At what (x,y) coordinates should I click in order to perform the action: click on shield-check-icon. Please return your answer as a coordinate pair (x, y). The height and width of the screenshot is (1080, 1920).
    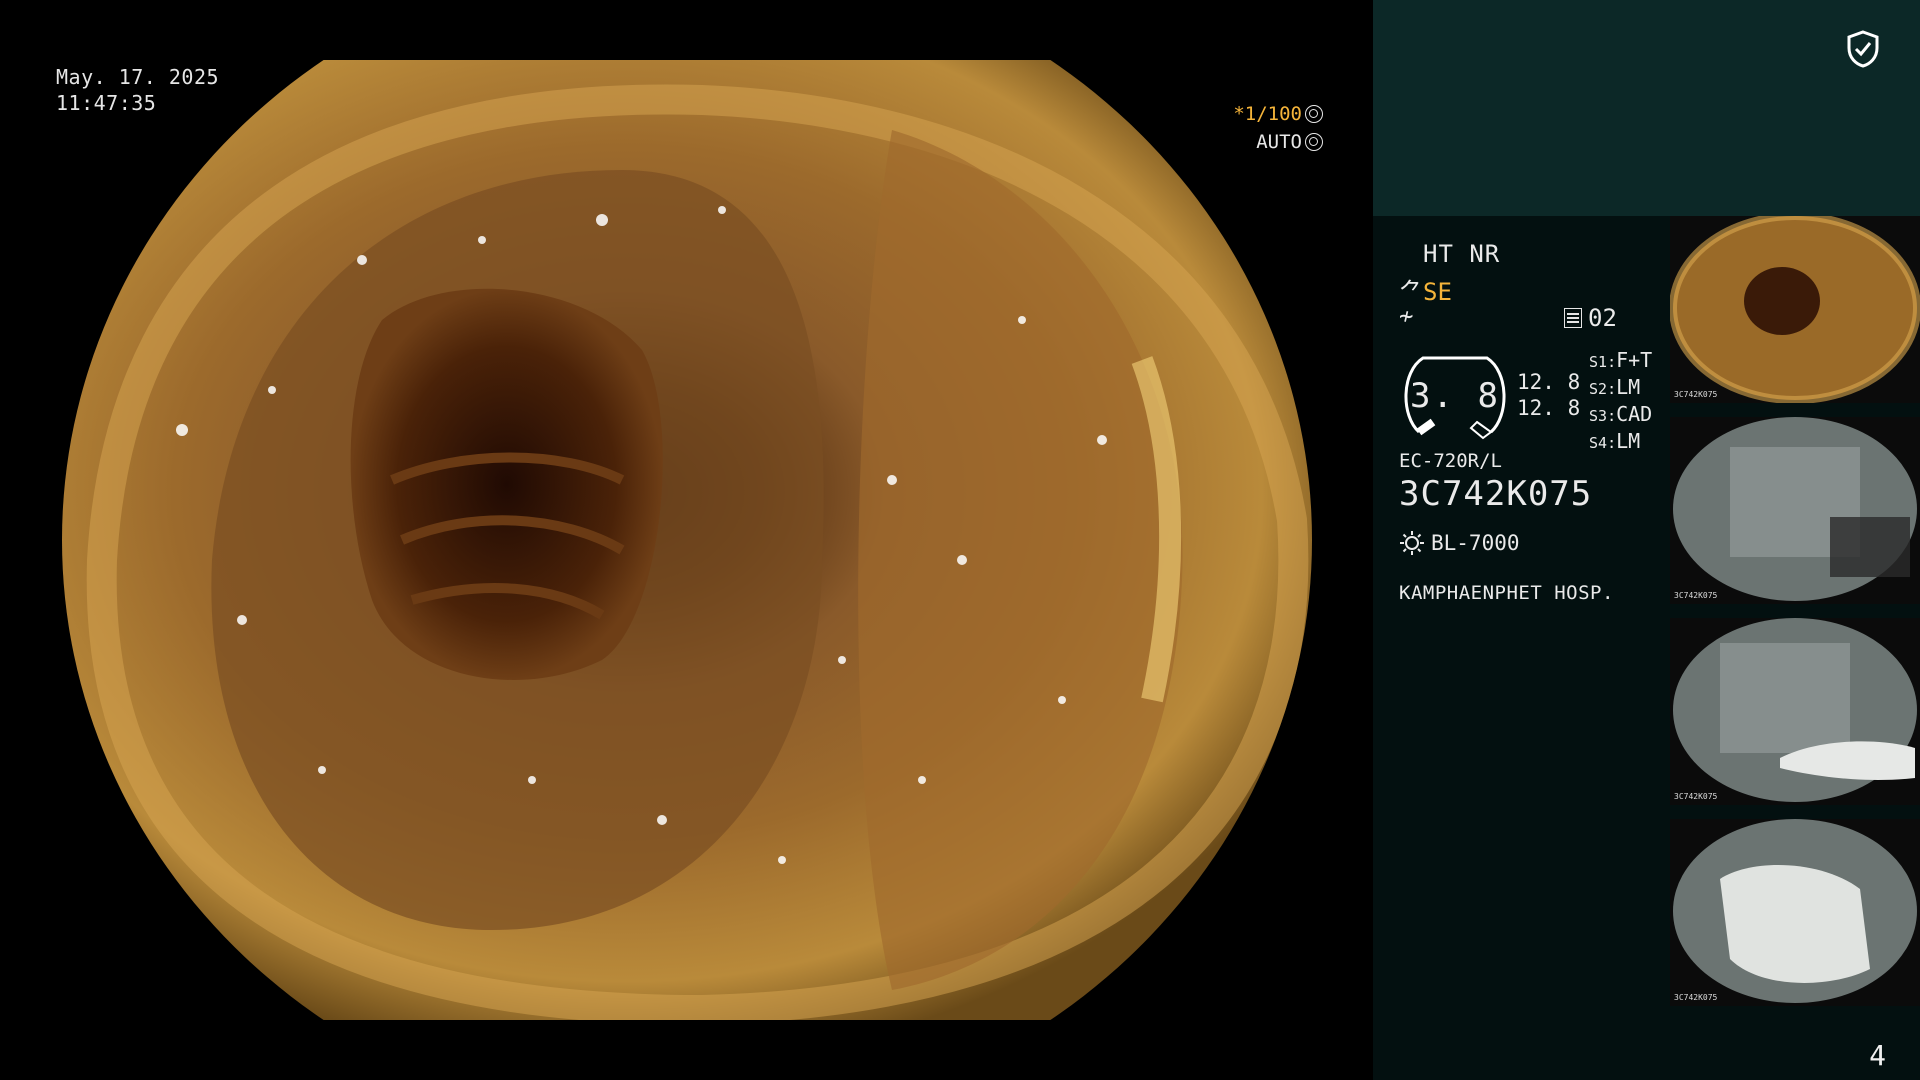
    Looking at the image, I should click on (1863, 49).